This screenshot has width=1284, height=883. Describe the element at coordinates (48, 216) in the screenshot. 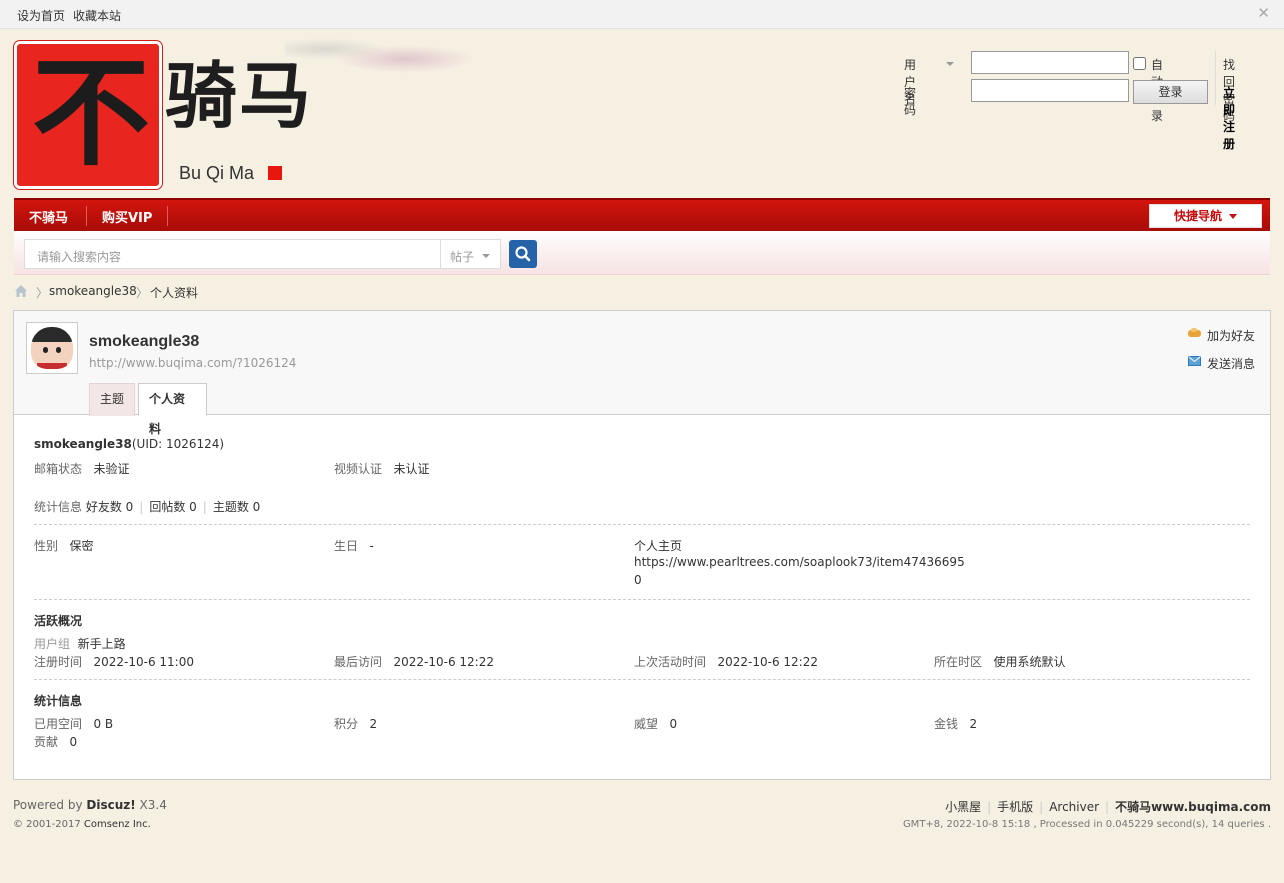

I see `nav-item-home: 不骑马` at that location.